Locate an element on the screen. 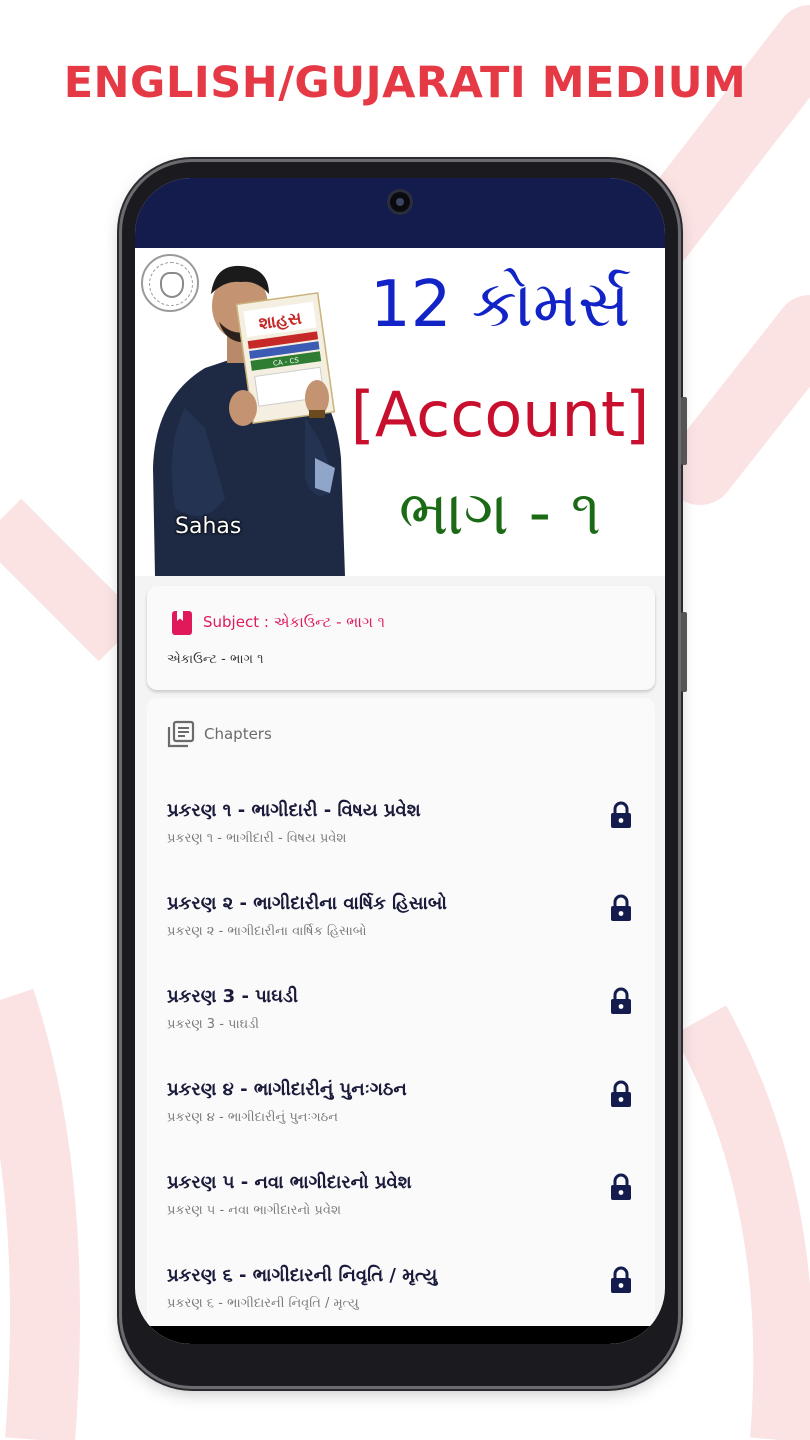  chapter-subtitle: પ્રકરણ ૬ - ભાગીદારની નિવૃતિ / મૃત્યુ is located at coordinates (263, 1303).